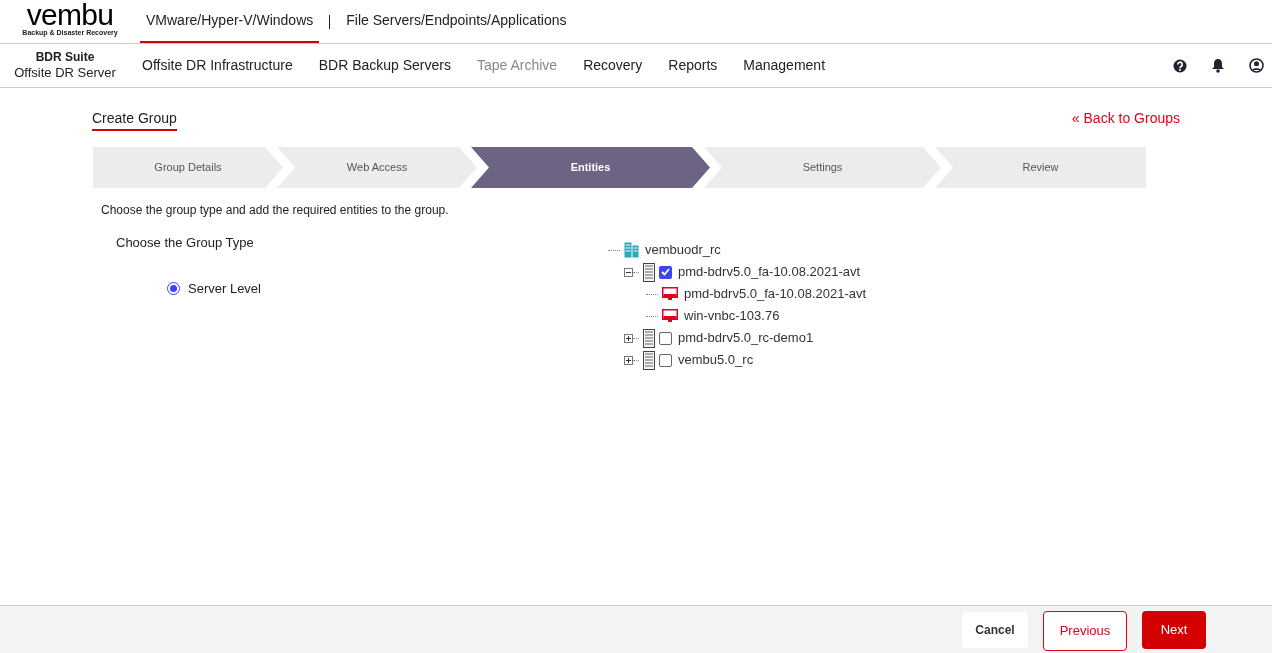  What do you see at coordinates (784, 65) in the screenshot?
I see `nav-item: Management` at bounding box center [784, 65].